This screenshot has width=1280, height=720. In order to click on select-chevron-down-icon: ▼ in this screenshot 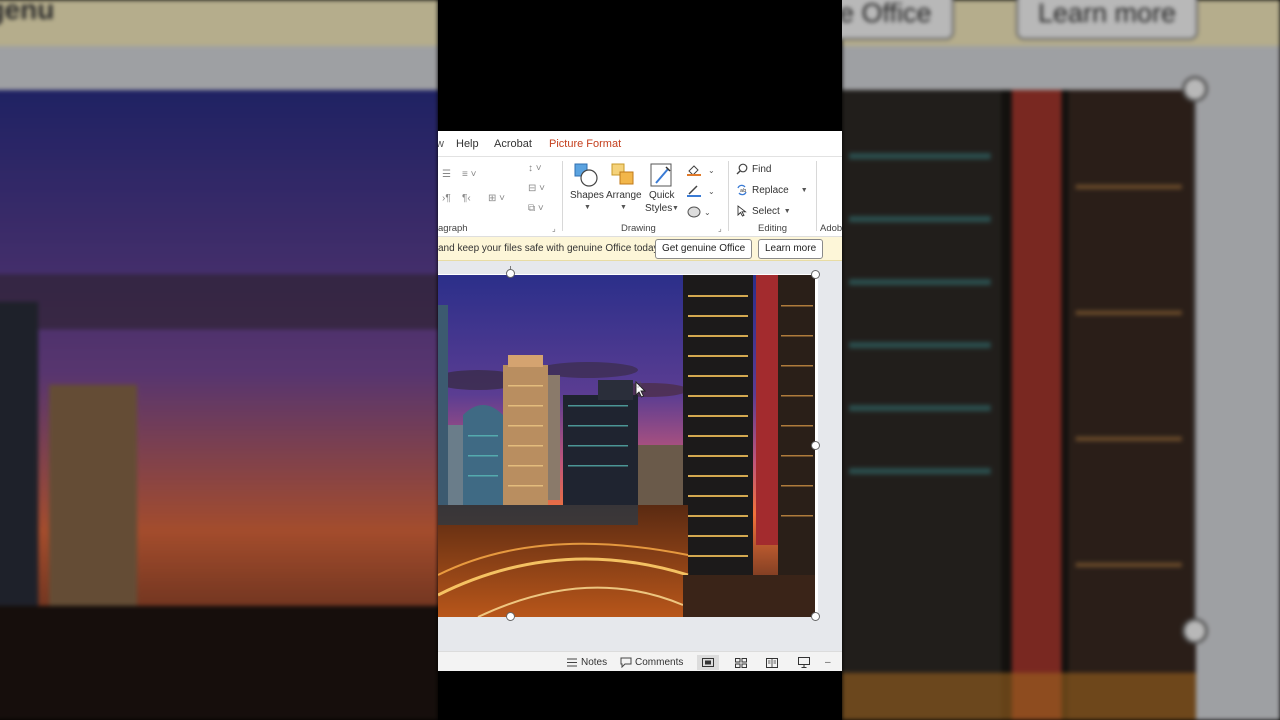, I will do `click(787, 211)`.